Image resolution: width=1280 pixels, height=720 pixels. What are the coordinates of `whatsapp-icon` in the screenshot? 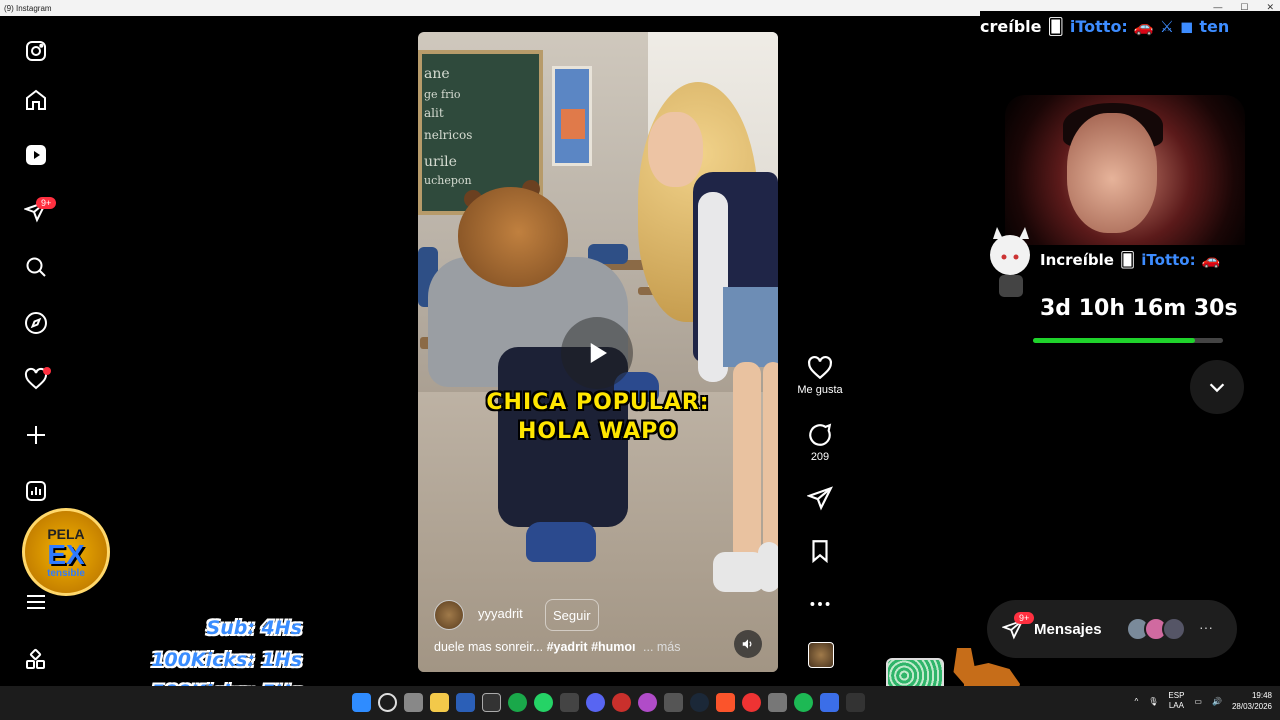 It's located at (543, 702).